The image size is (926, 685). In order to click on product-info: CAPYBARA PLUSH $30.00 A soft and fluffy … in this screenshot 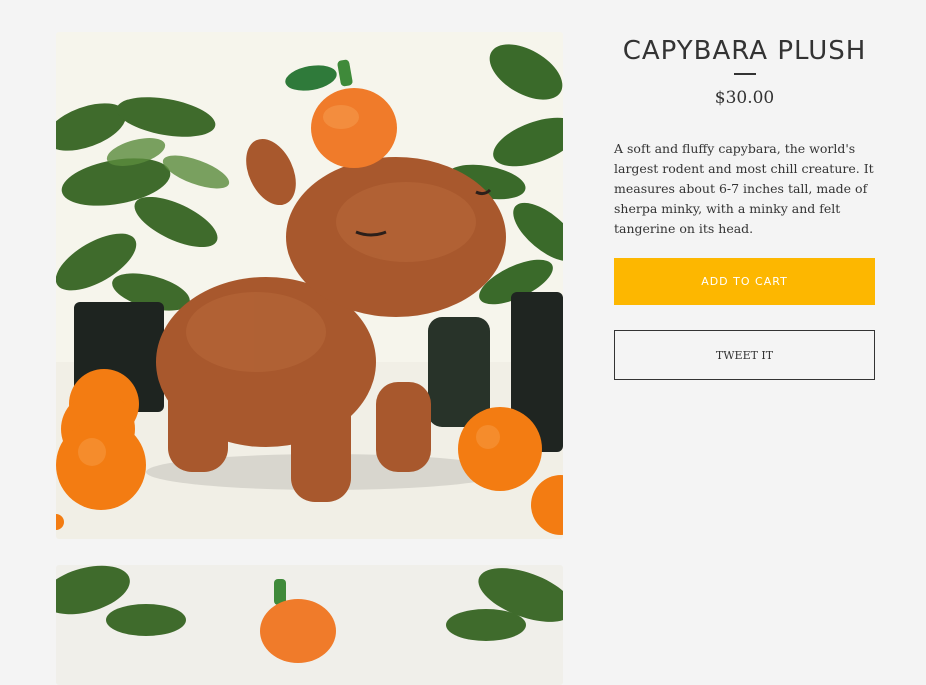, I will do `click(744, 206)`.